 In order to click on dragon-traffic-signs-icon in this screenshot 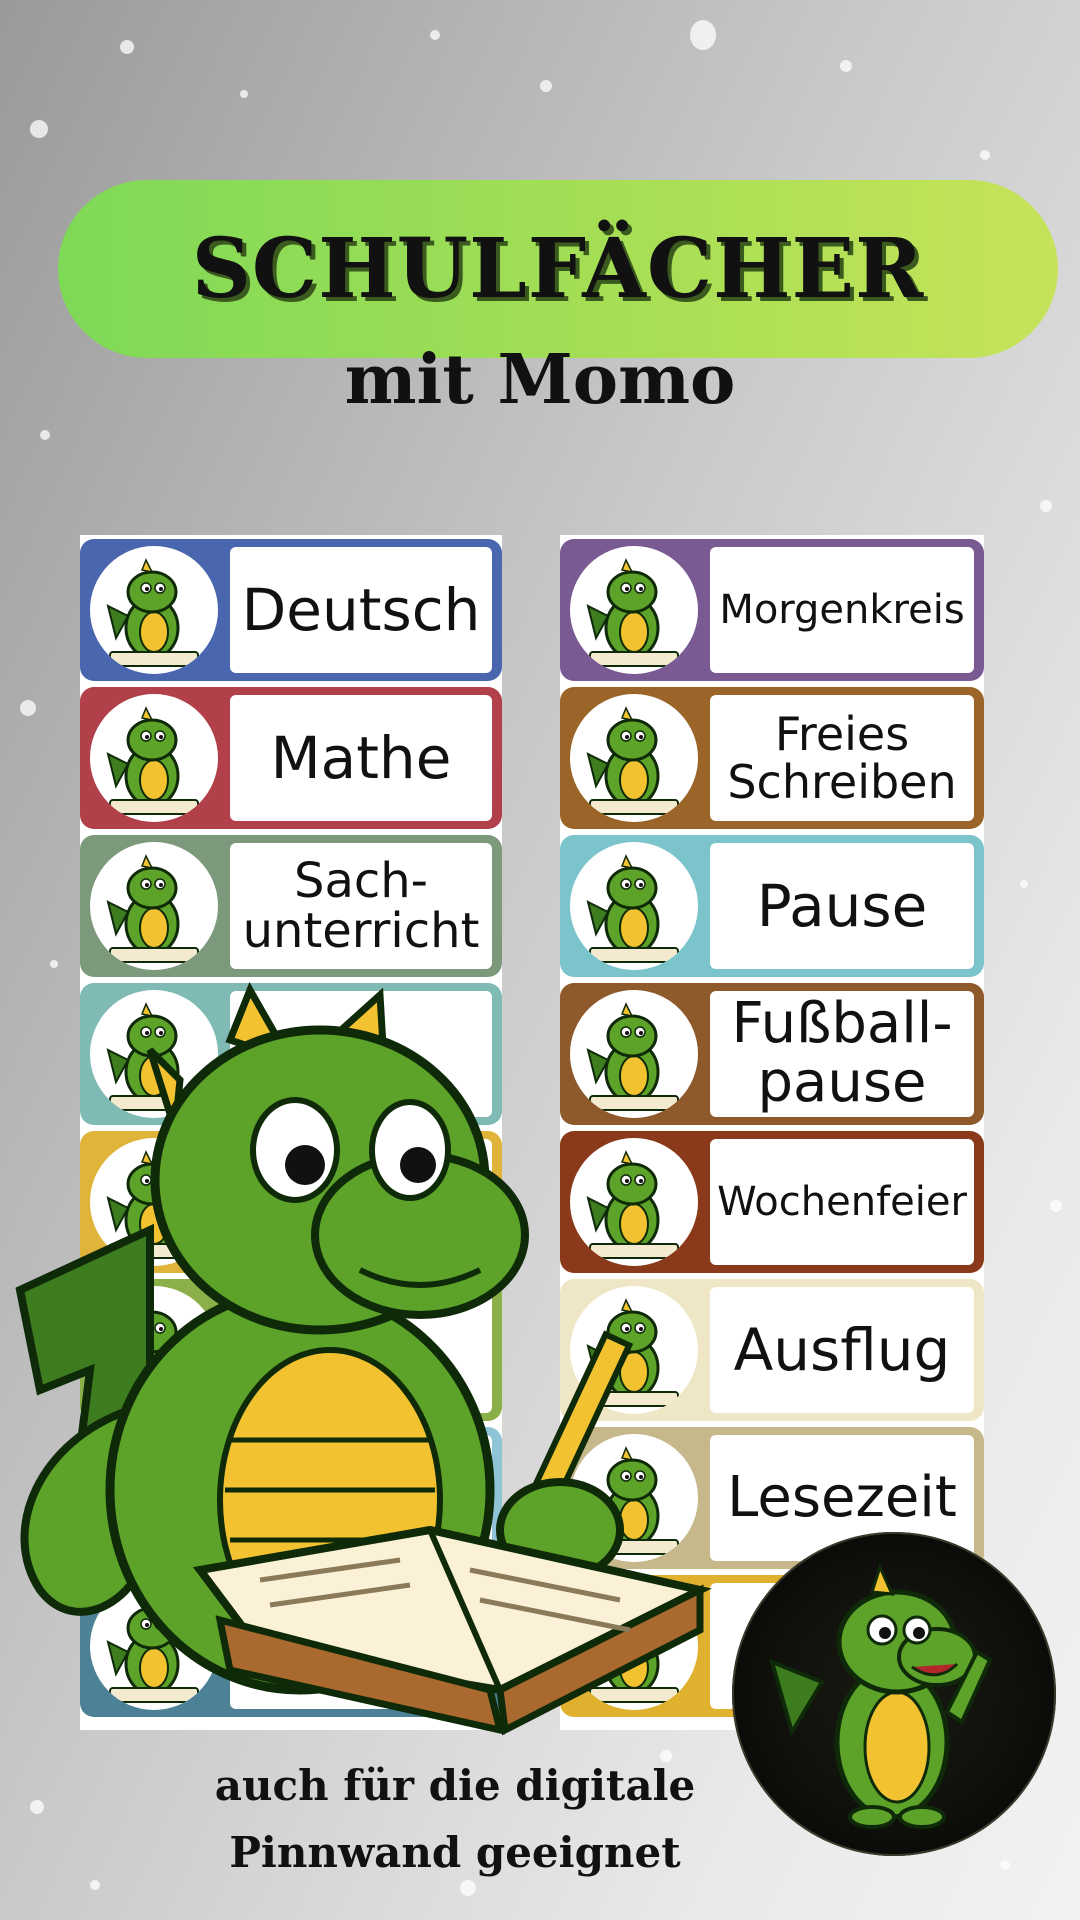, I will do `click(154, 906)`.